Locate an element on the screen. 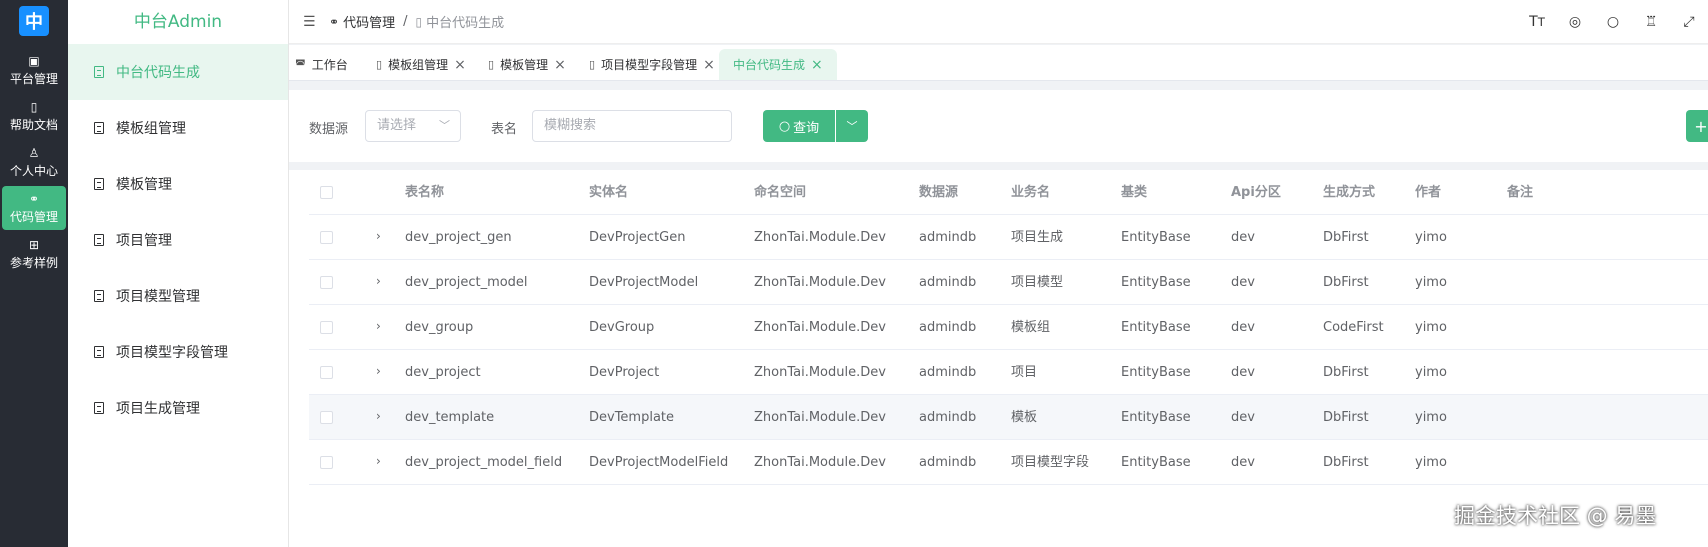 The height and width of the screenshot is (547, 1708). tab-label: 项目模型字段管理 is located at coordinates (649, 65).